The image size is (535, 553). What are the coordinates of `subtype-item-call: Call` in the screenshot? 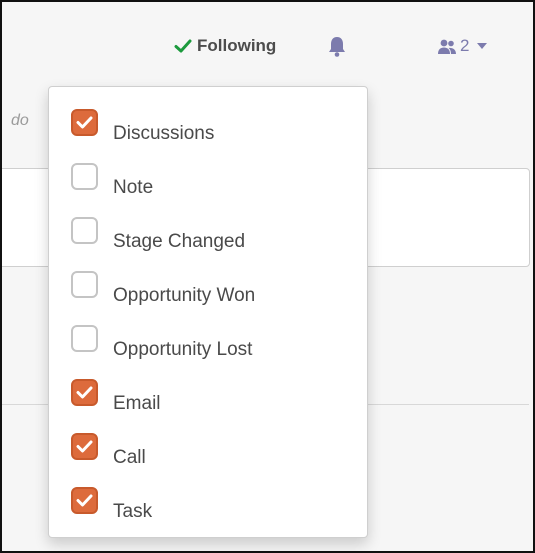 It's located at (208, 454).